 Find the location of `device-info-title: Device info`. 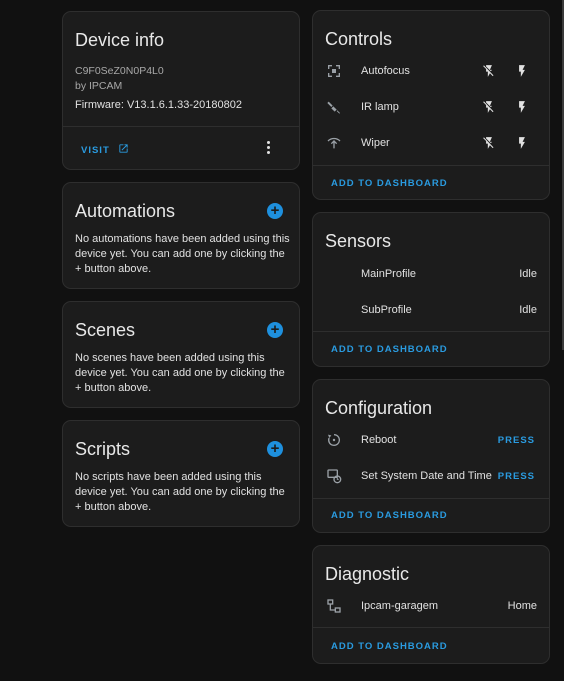

device-info-title: Device info is located at coordinates (120, 40).